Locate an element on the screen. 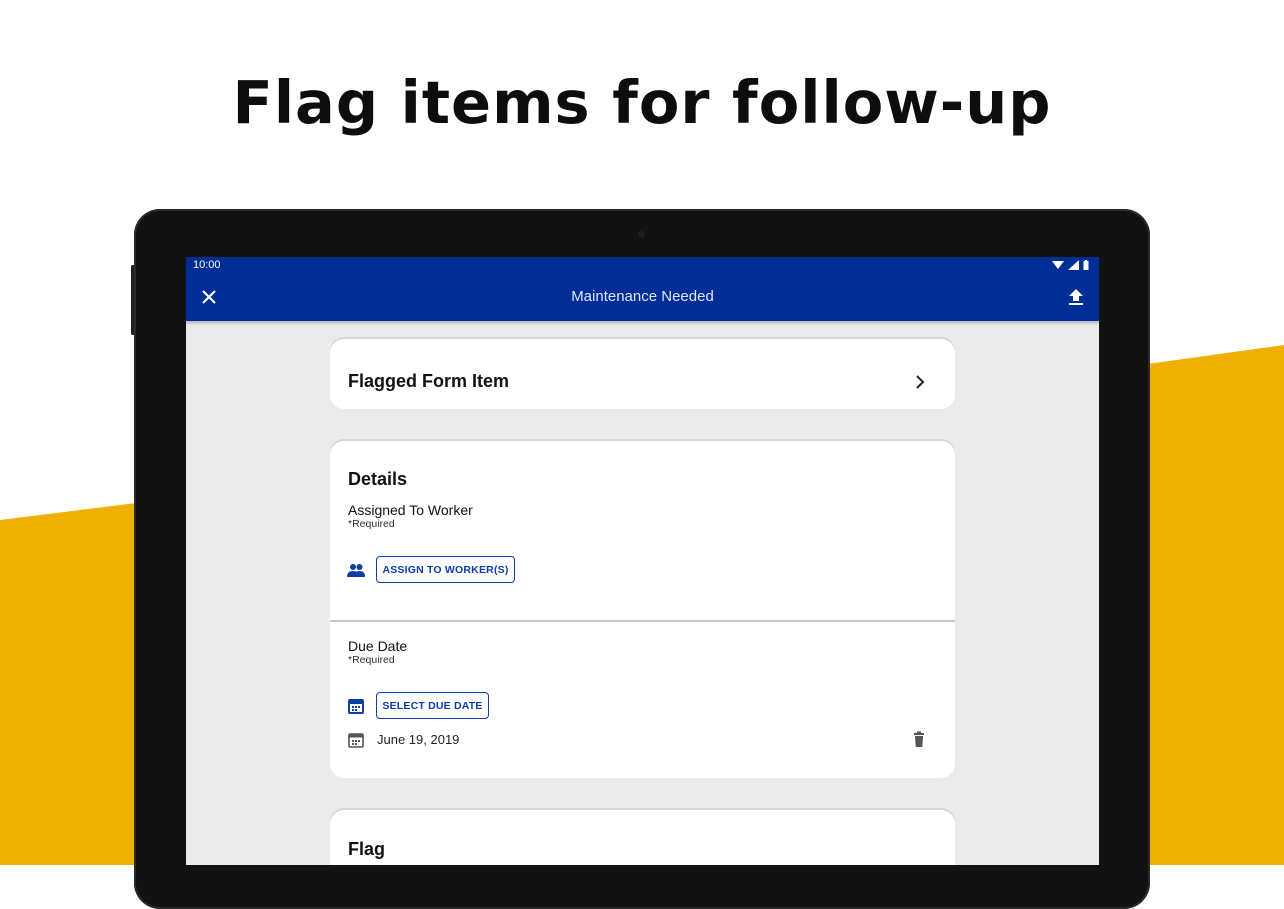  people-icon is located at coordinates (356, 570).